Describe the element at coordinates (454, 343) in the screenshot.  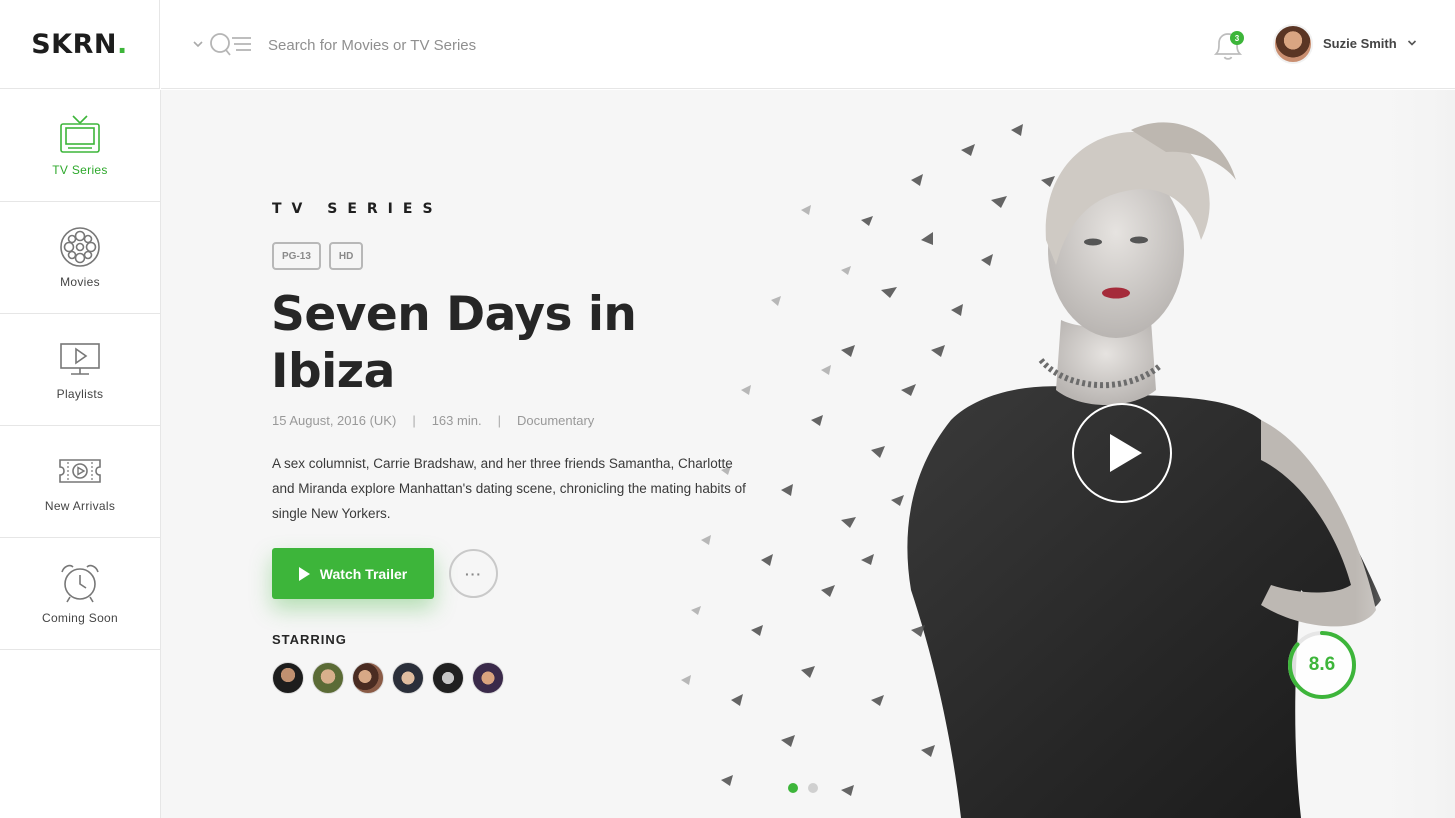
I see `page-title: Seven Days in Ibiza` at that location.